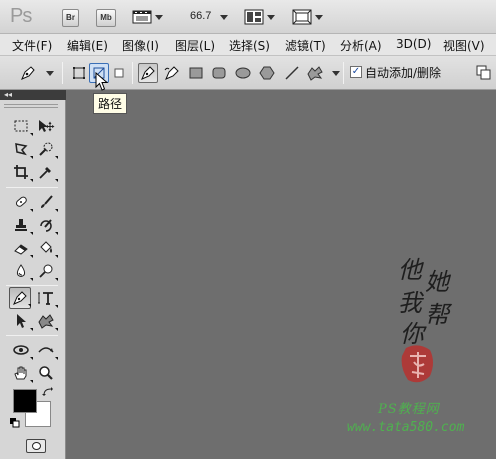  I want to click on brush-tool, so click(46, 202).